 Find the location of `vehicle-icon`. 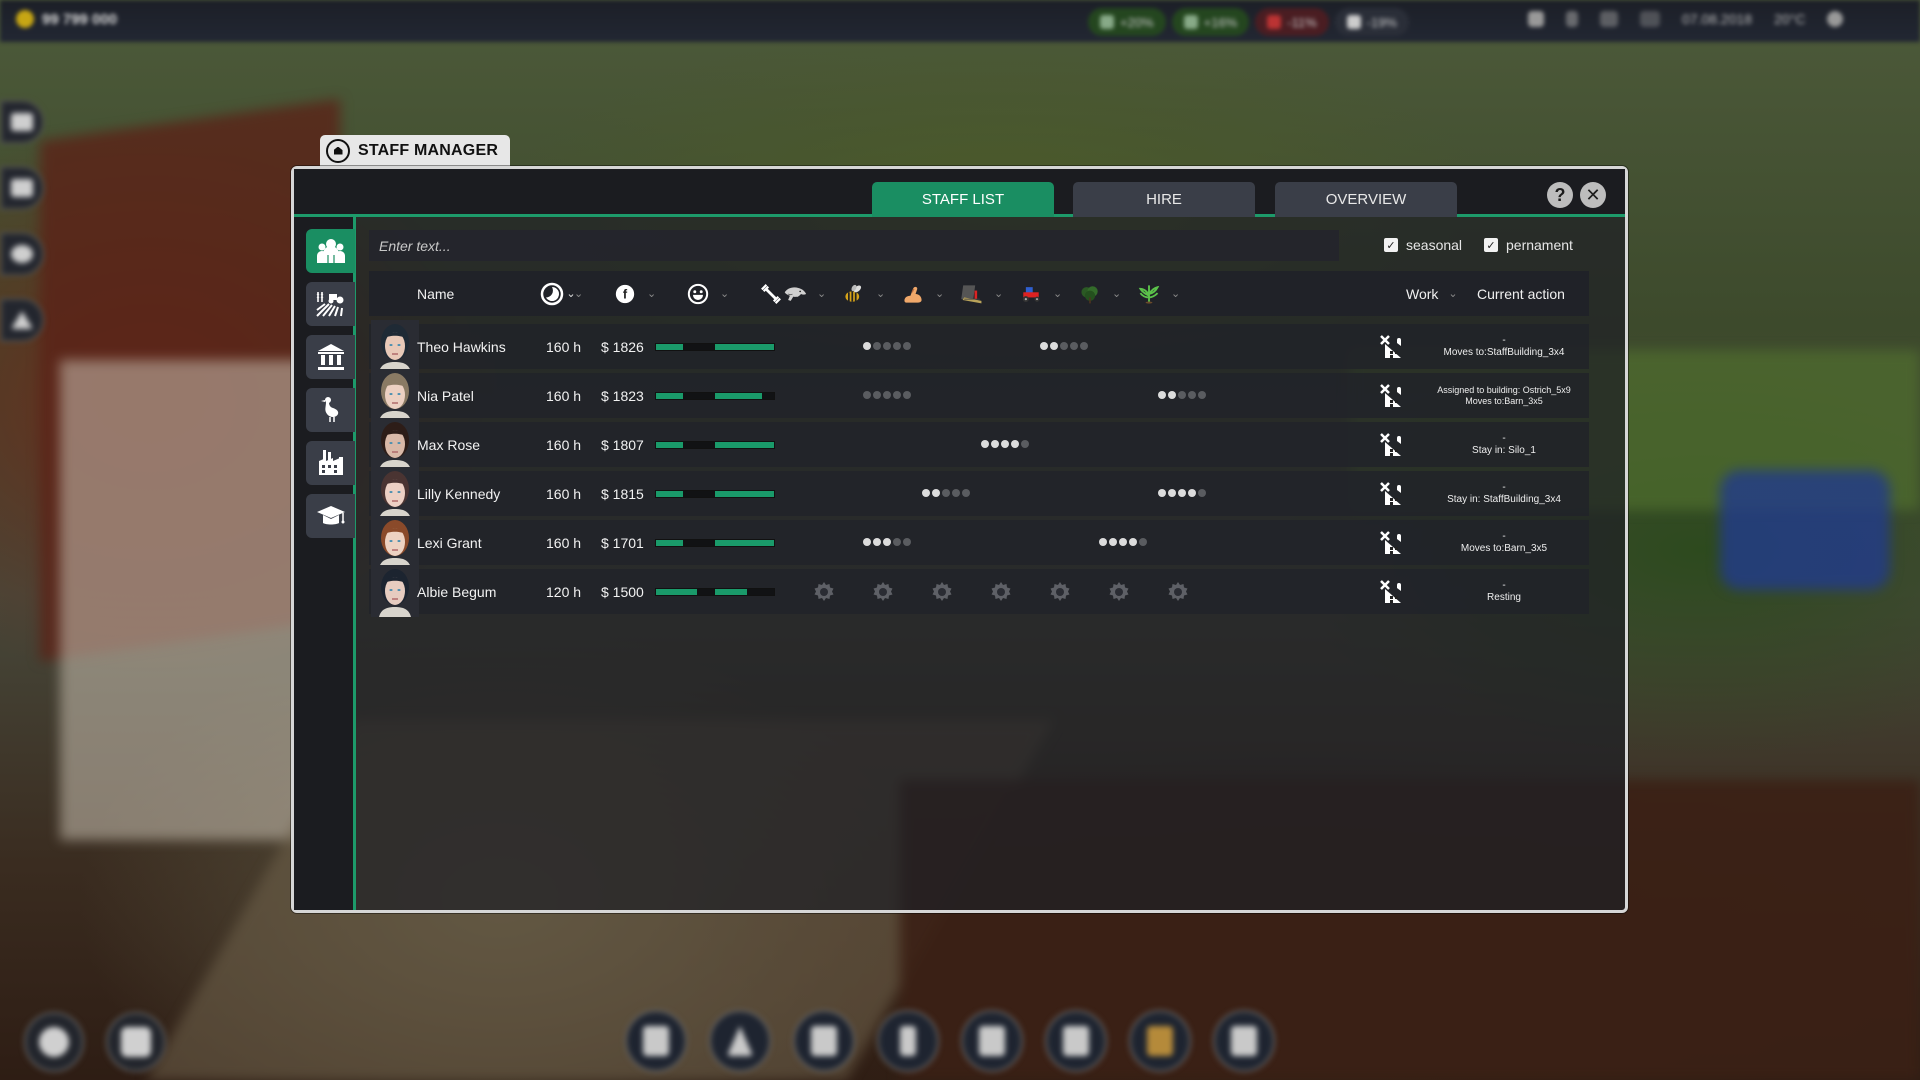

vehicle-icon is located at coordinates (1244, 1041).